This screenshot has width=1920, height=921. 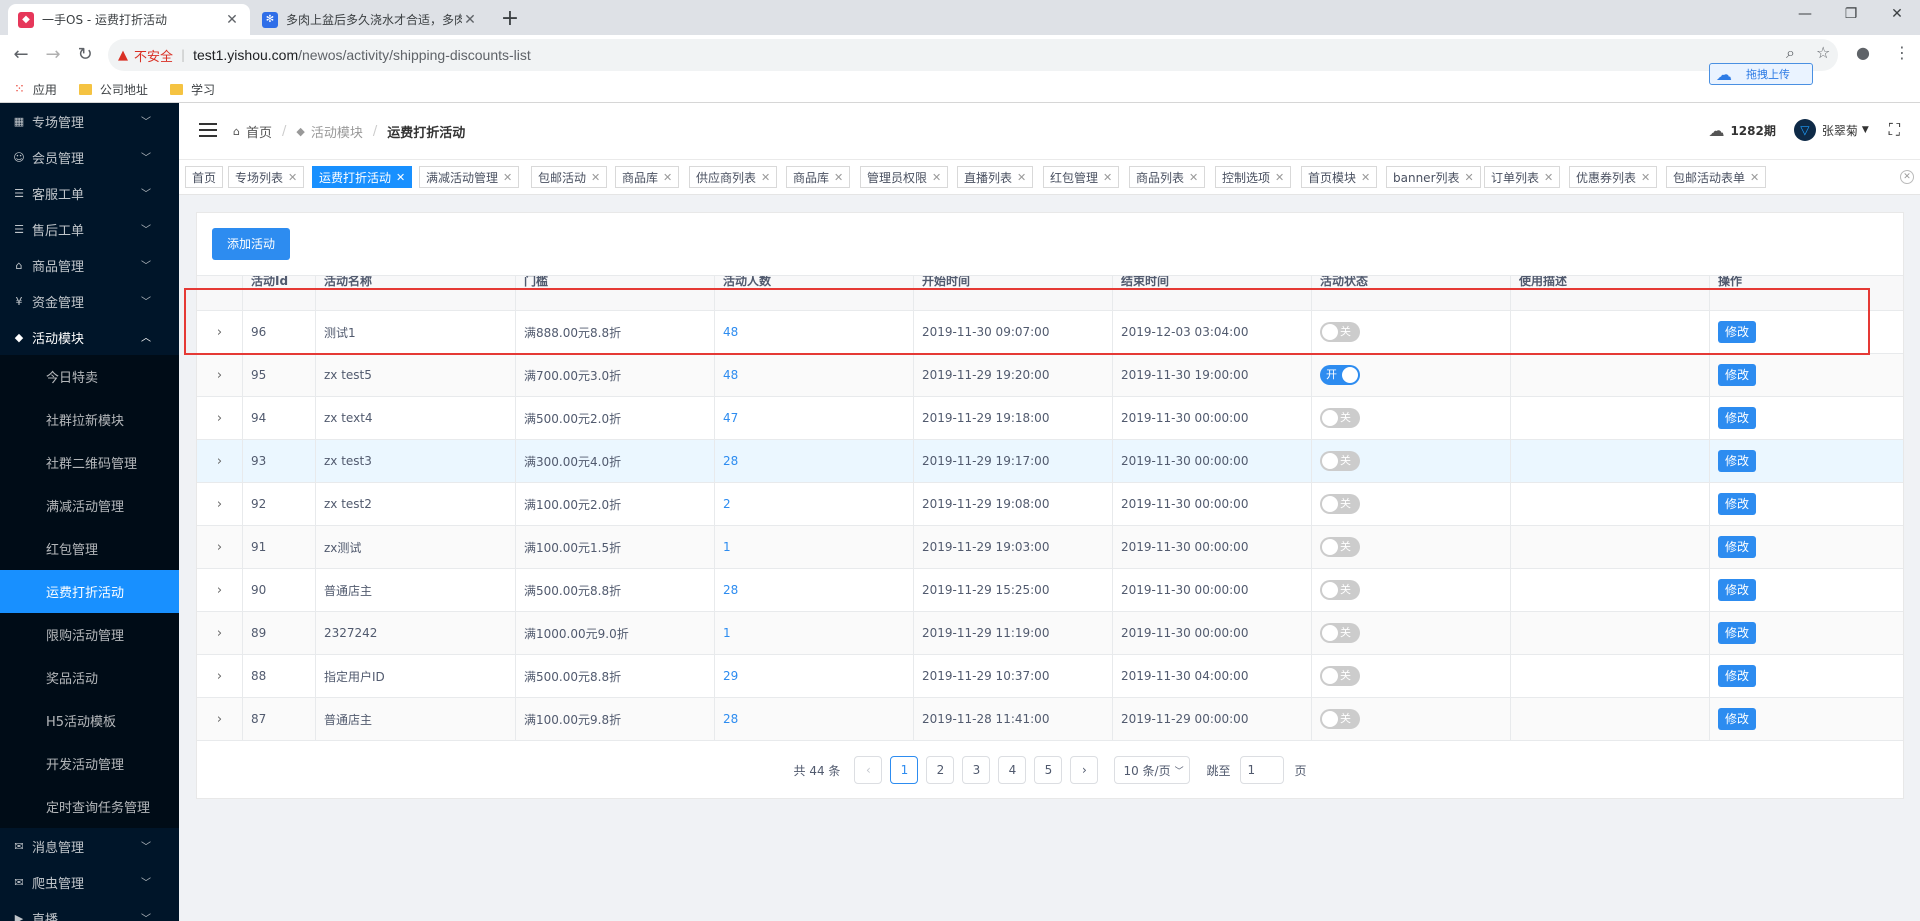 I want to click on sidebar-item-products: ⌂ 商品管理 ﹀, so click(x=89, y=265).